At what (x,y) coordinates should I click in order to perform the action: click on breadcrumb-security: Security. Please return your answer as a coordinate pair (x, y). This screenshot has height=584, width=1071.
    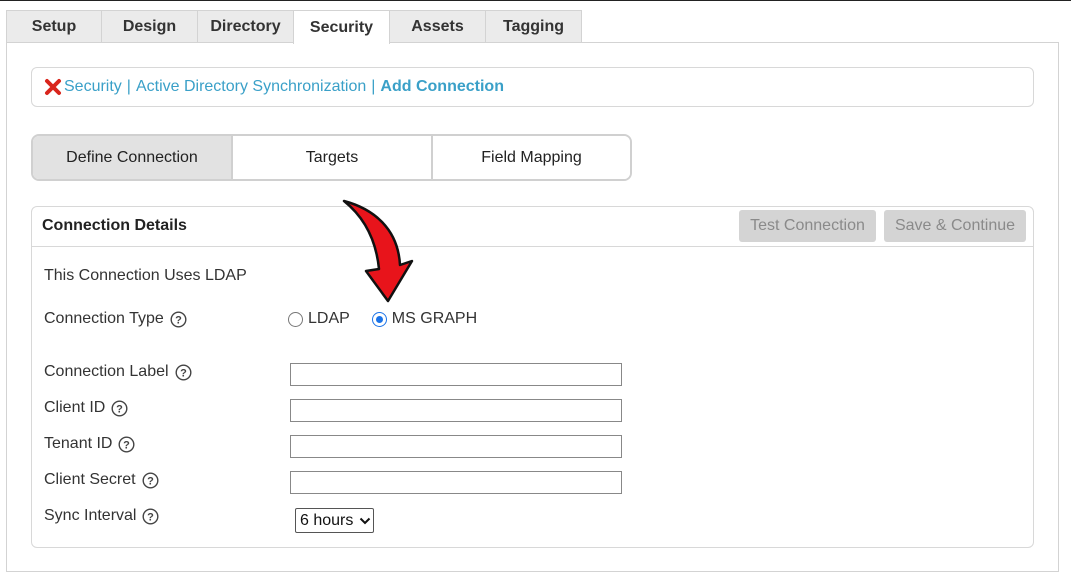
    Looking at the image, I should click on (93, 87).